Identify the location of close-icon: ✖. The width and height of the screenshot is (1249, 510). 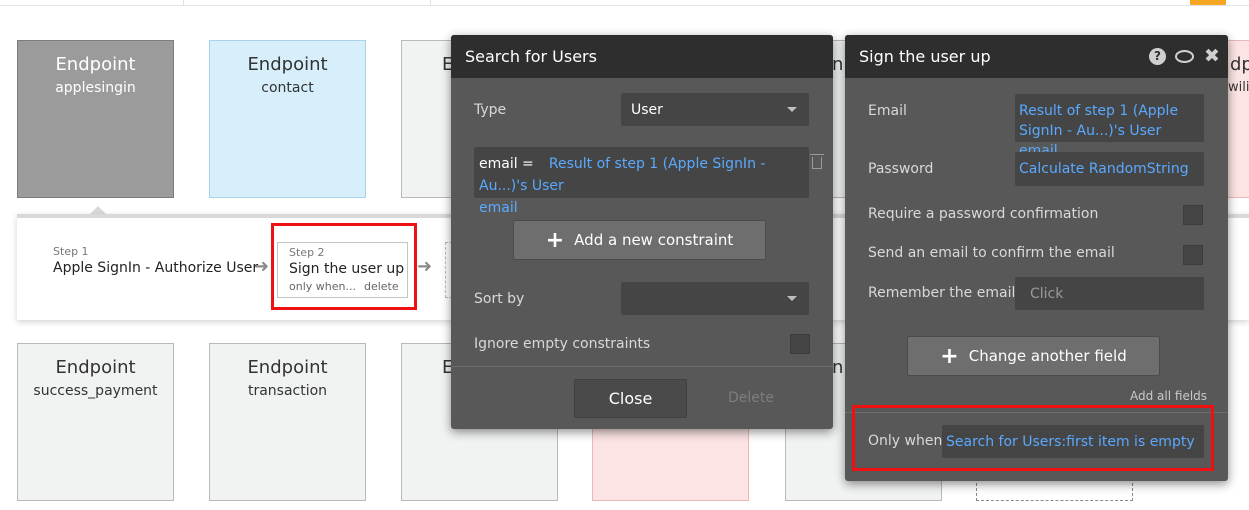
(1212, 56).